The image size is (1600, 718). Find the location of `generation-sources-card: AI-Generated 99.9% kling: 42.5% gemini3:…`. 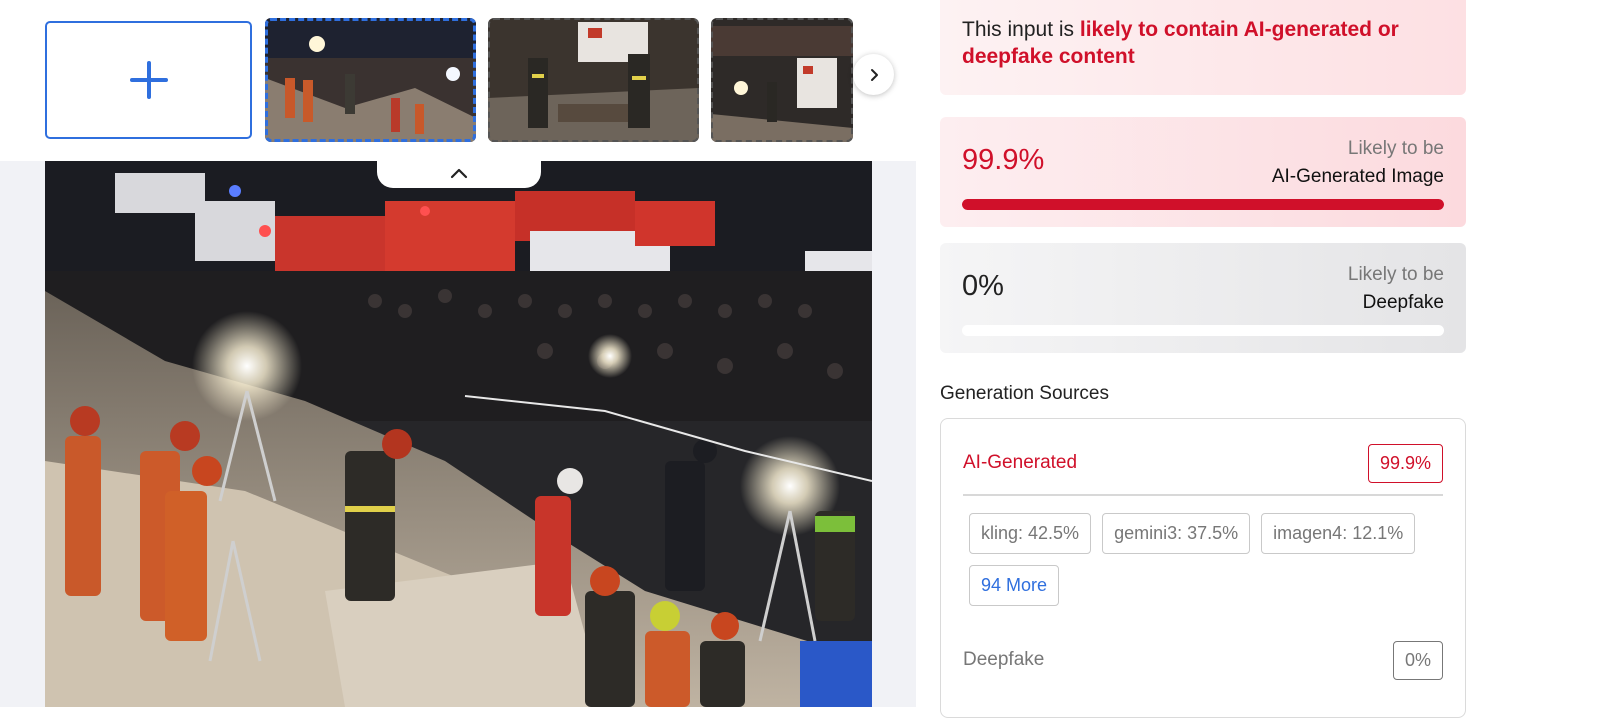

generation-sources-card: AI-Generated 99.9% kling: 42.5% gemini3:… is located at coordinates (1203, 568).